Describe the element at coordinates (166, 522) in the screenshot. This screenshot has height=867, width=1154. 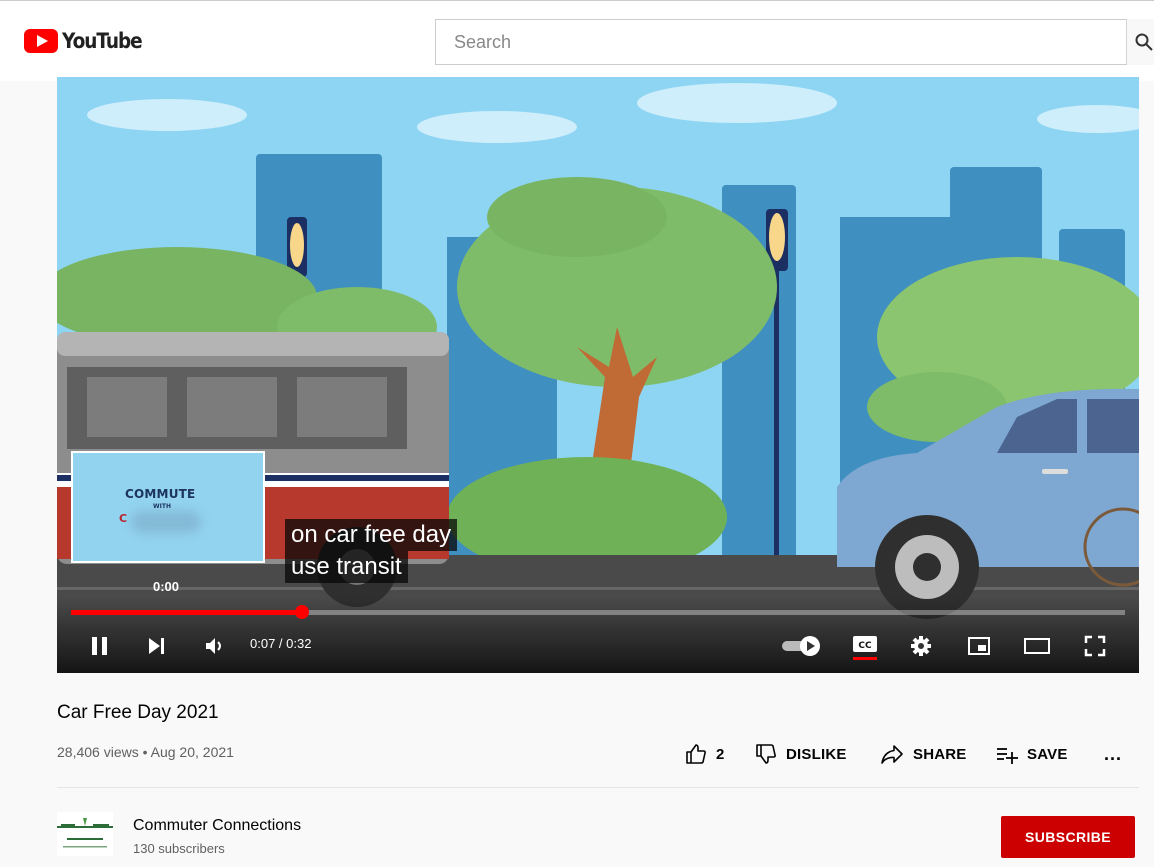
I see `preview-blur` at that location.